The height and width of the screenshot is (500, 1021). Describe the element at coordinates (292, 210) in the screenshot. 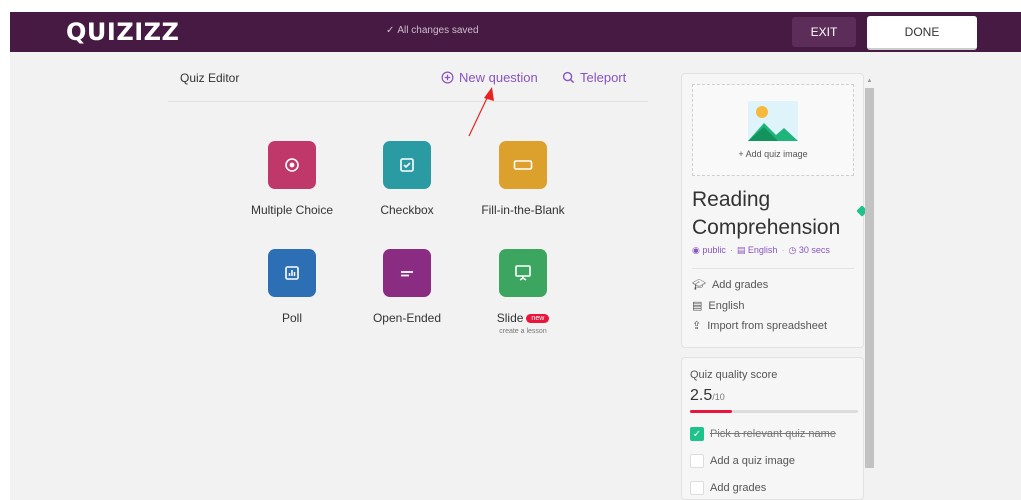

I see `question-type-label: Multiple Choice` at that location.